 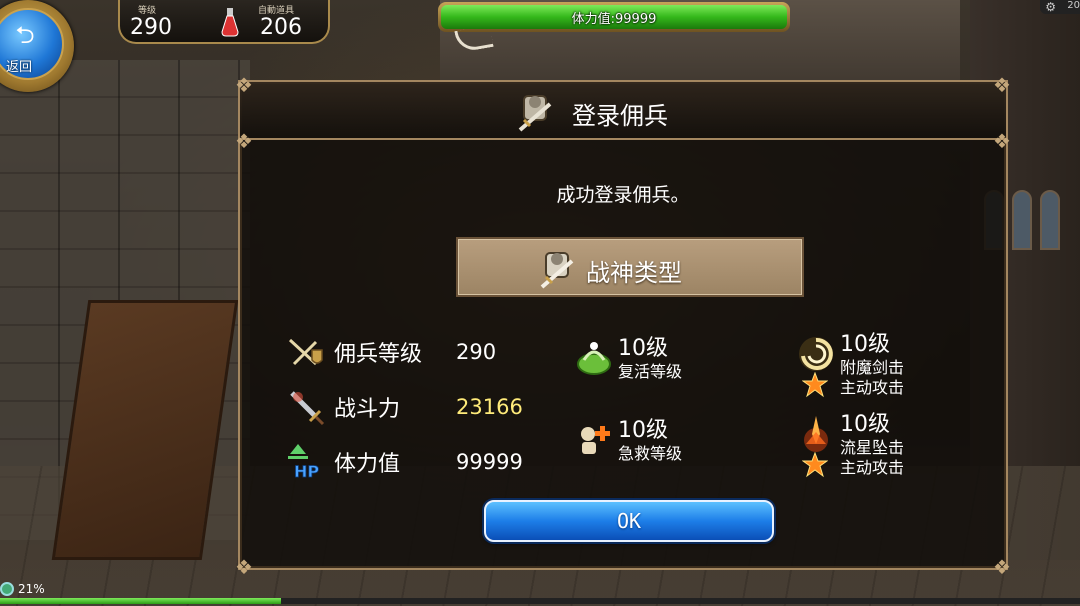 What do you see at coordinates (816, 354) in the screenshot?
I see `whirlwind-icon` at bounding box center [816, 354].